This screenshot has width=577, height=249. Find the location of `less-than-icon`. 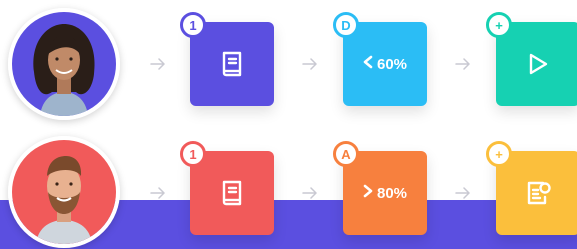

less-than-icon is located at coordinates (368, 64).